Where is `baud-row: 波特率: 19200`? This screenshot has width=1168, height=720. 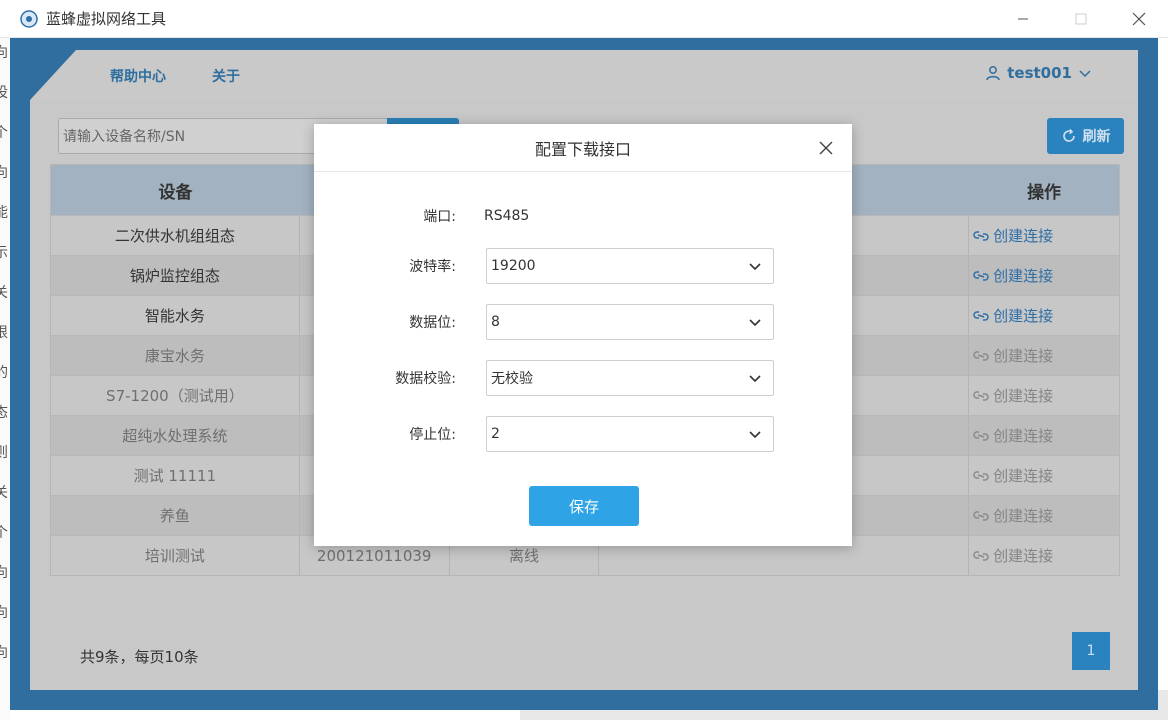 baud-row: 波特率: 19200 is located at coordinates (583, 266).